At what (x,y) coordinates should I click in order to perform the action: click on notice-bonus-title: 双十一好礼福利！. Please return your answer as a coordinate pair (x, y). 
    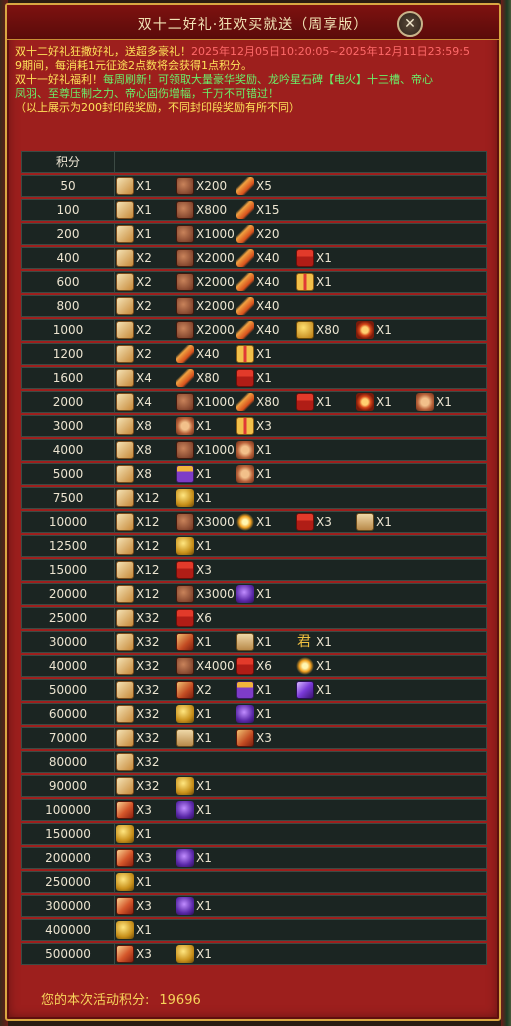
    Looking at the image, I should click on (59, 79).